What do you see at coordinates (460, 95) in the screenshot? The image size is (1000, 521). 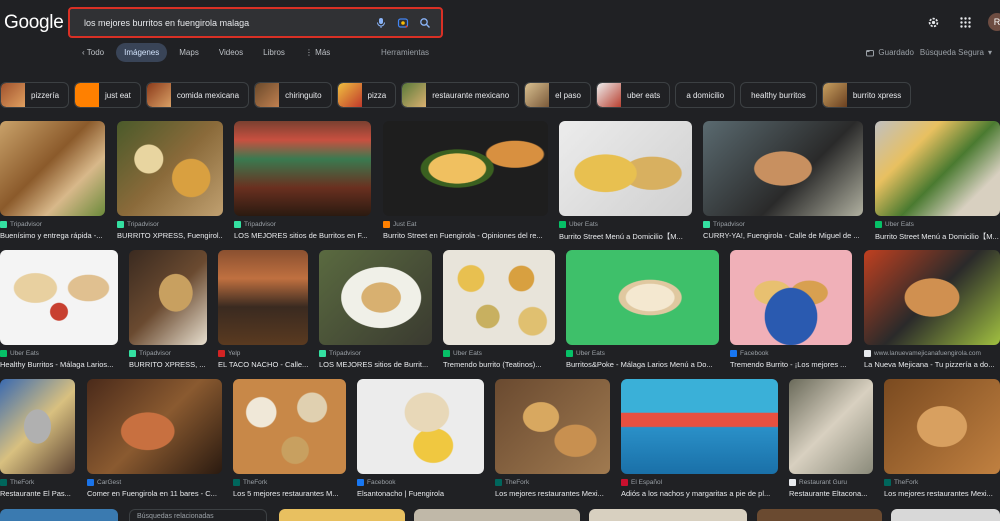 I see `chip-restaurante-mexicano: restaurante mexicano` at bounding box center [460, 95].